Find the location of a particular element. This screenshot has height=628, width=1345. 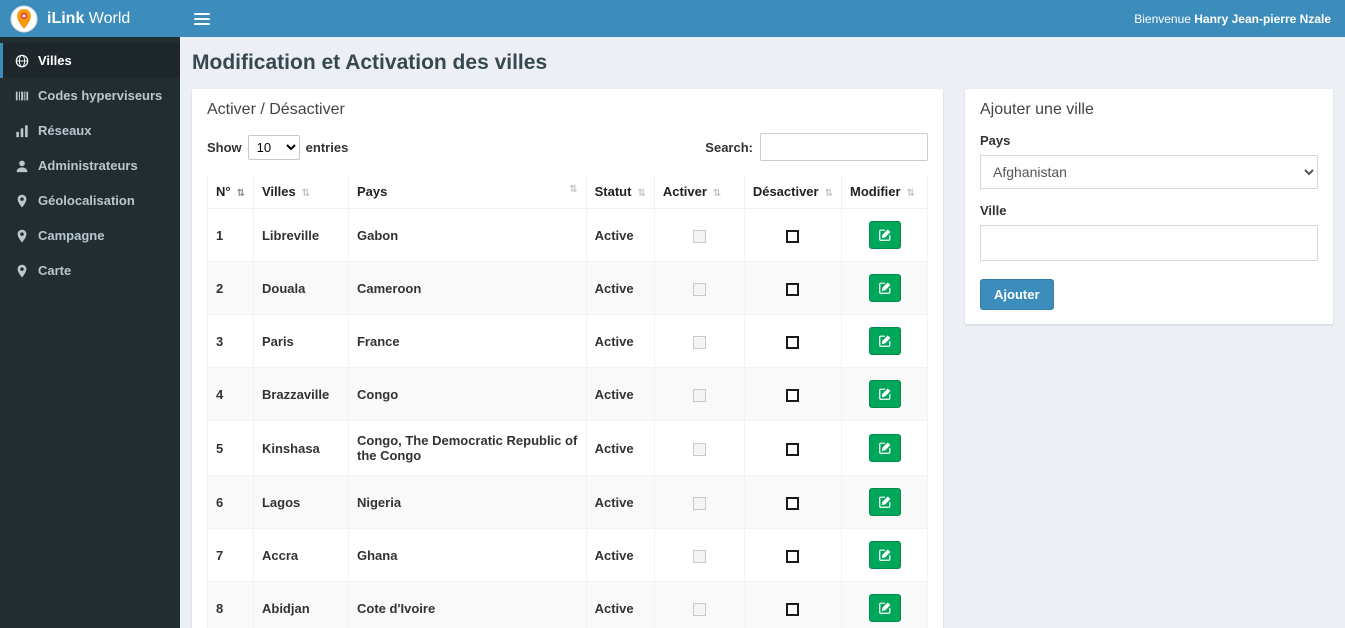

user-icon is located at coordinates (22, 166).